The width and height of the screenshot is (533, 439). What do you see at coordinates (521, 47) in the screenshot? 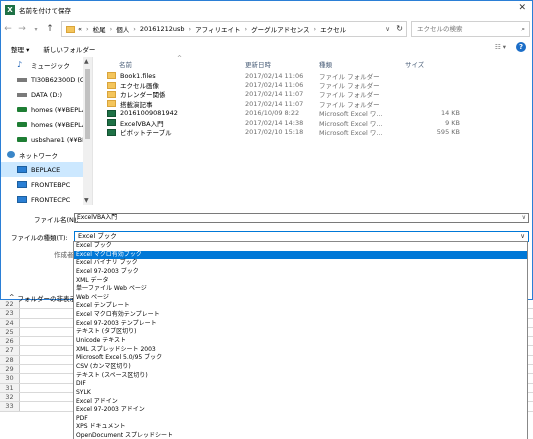
I see `help-icon: ?` at bounding box center [521, 47].